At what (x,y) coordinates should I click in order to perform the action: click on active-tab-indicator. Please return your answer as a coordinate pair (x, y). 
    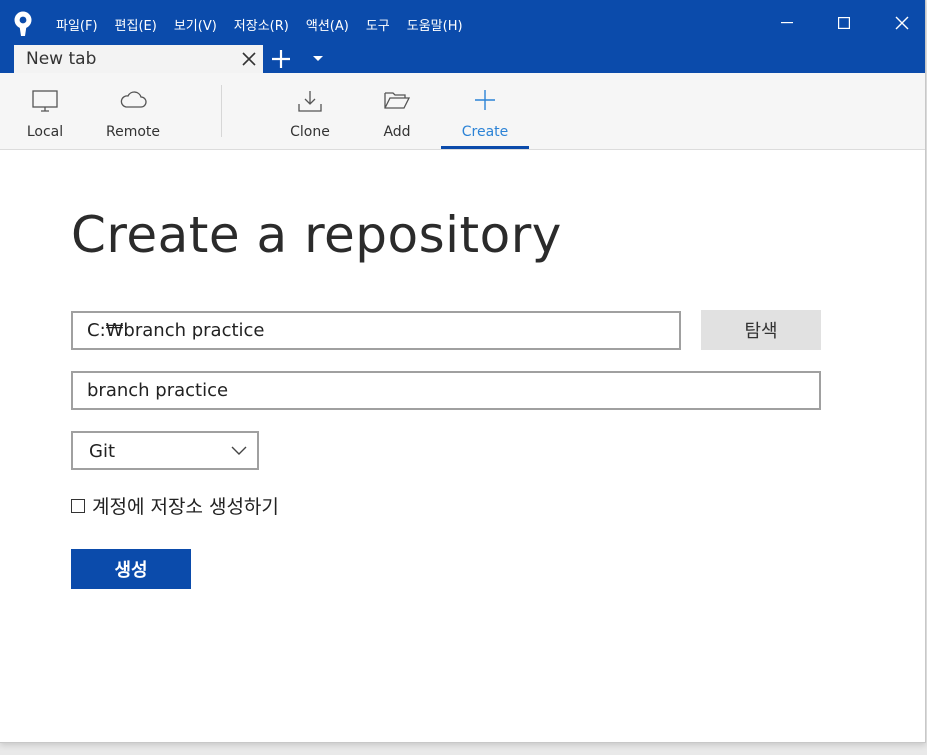
    Looking at the image, I should click on (485, 147).